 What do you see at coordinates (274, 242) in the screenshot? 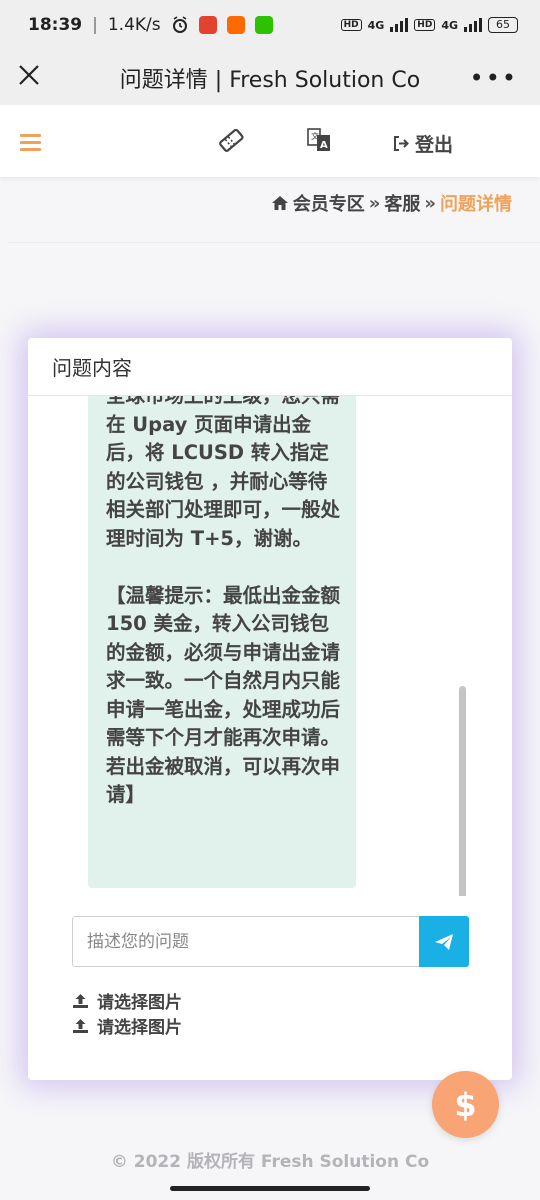
I see `divider` at bounding box center [274, 242].